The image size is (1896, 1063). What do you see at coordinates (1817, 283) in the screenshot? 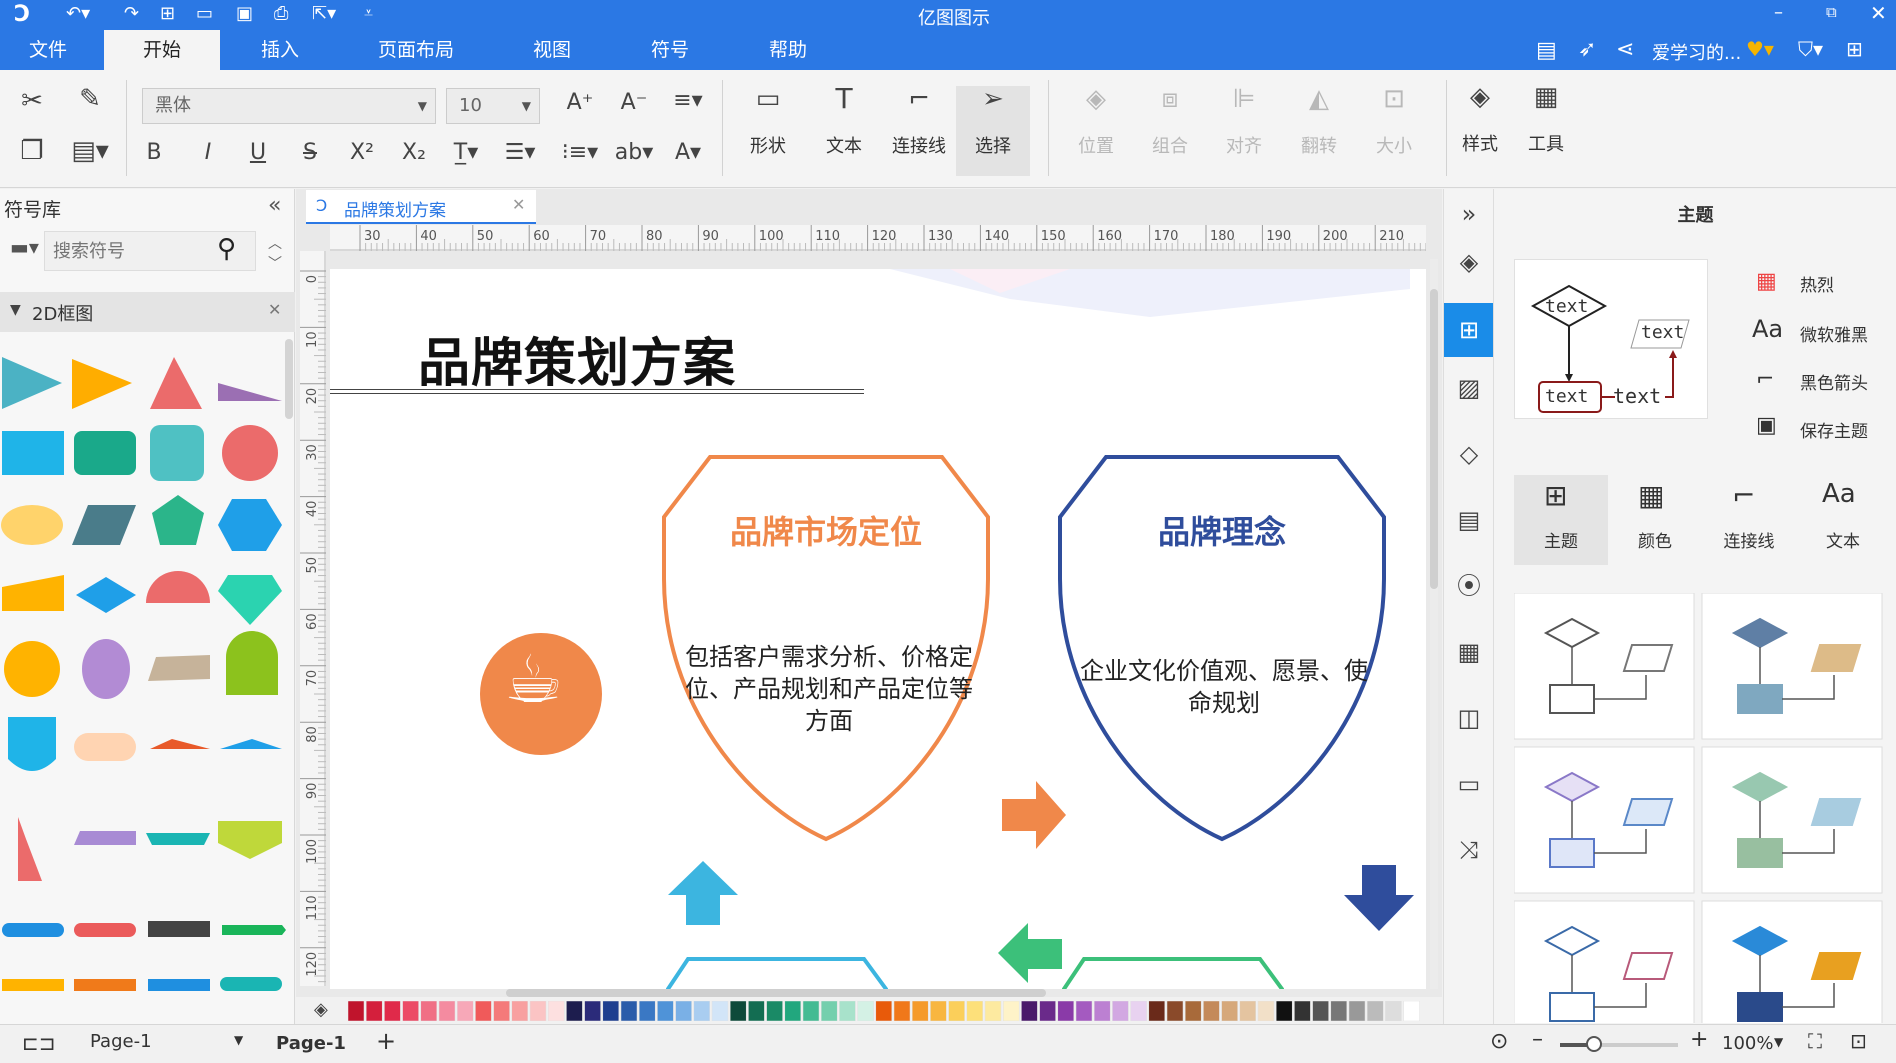
I see `theme-option-hot: 热烈` at bounding box center [1817, 283].